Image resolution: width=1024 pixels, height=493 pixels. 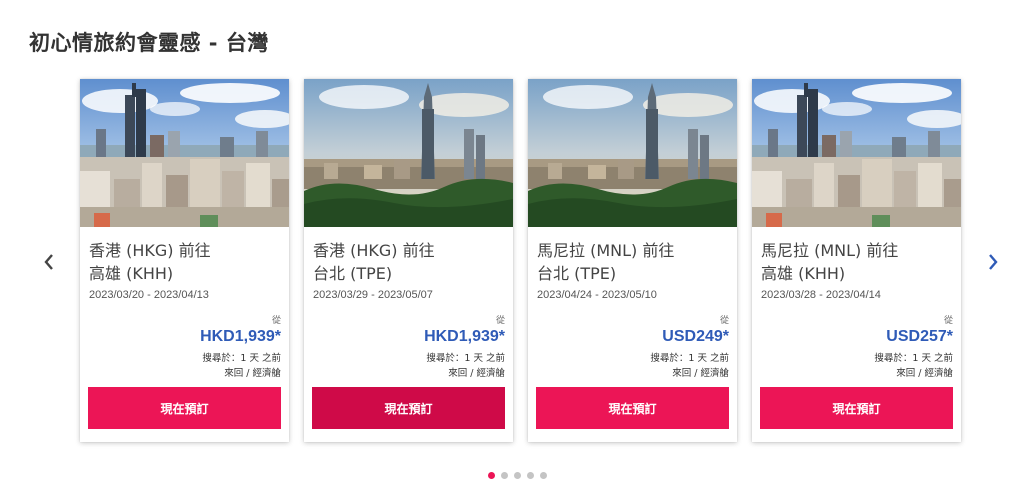 What do you see at coordinates (919, 336) in the screenshot?
I see `fare-price: USD257*` at bounding box center [919, 336].